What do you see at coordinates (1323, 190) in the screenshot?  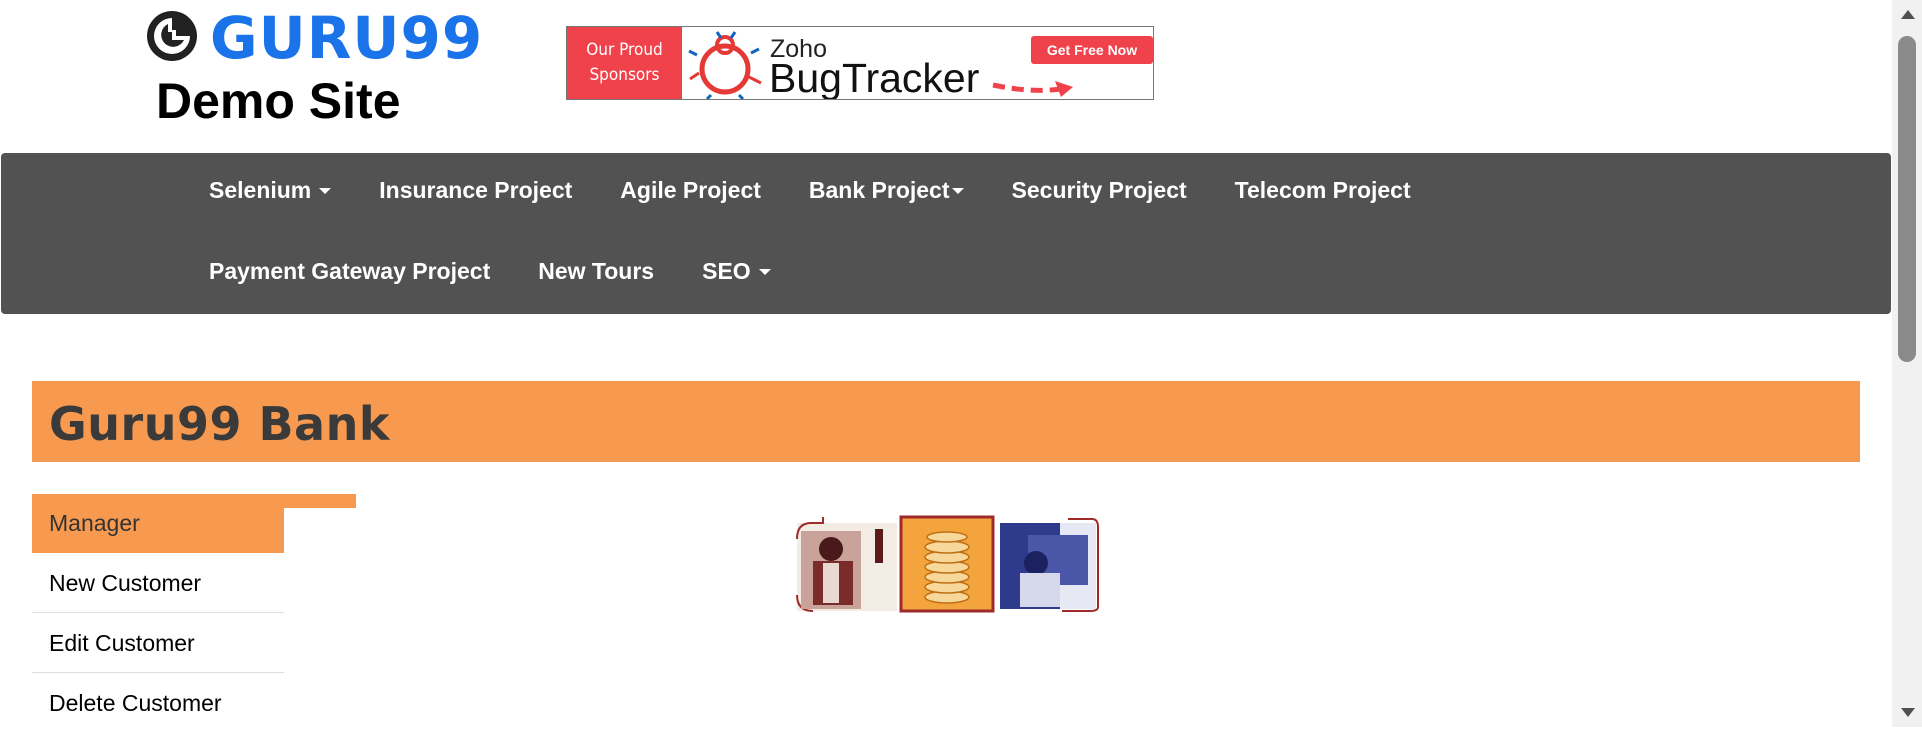 I see `nav-telecom-project: Telecom Project` at bounding box center [1323, 190].